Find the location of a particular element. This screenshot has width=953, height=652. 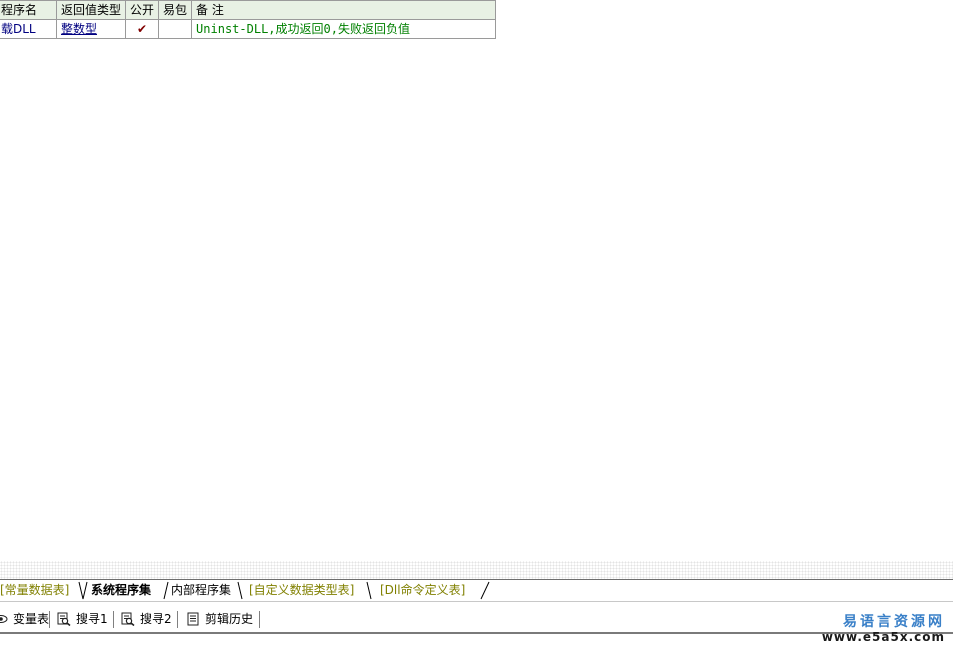

search1-label: 搜寻1 is located at coordinates (92, 619).